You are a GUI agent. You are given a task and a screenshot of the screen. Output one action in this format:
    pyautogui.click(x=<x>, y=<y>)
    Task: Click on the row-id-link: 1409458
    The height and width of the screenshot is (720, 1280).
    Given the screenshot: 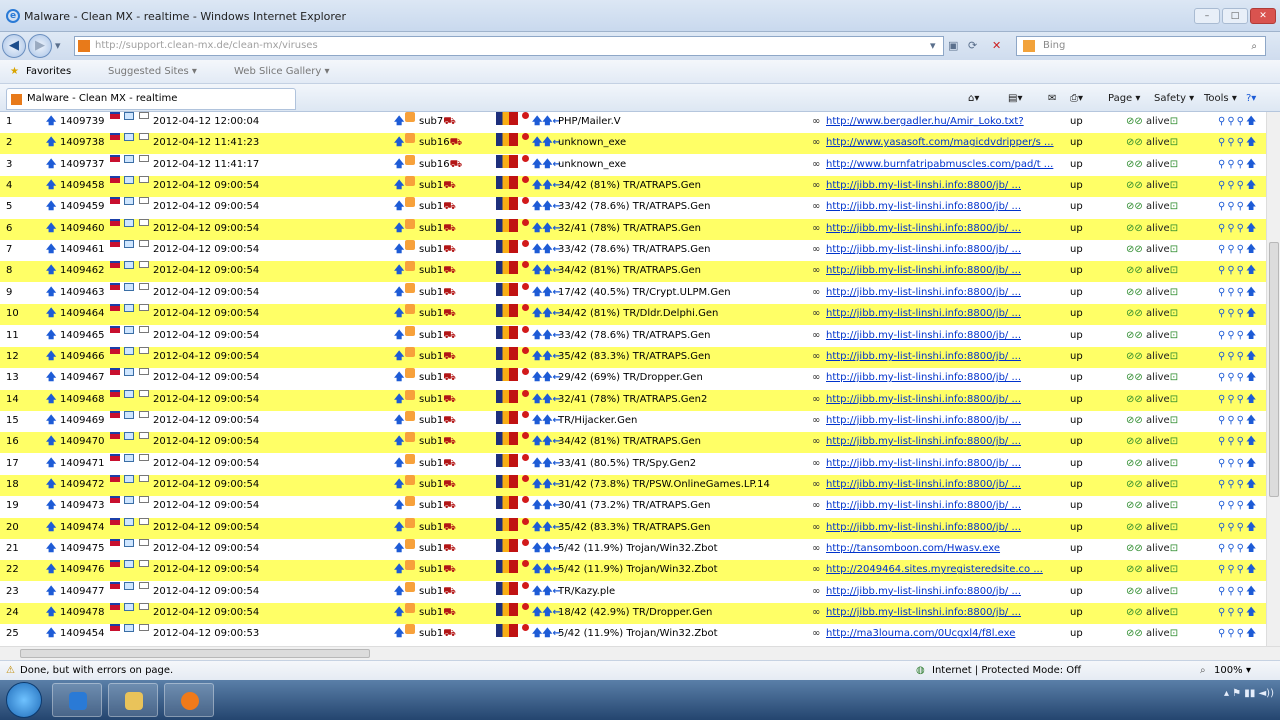 What is the action you would take?
    pyautogui.click(x=82, y=186)
    